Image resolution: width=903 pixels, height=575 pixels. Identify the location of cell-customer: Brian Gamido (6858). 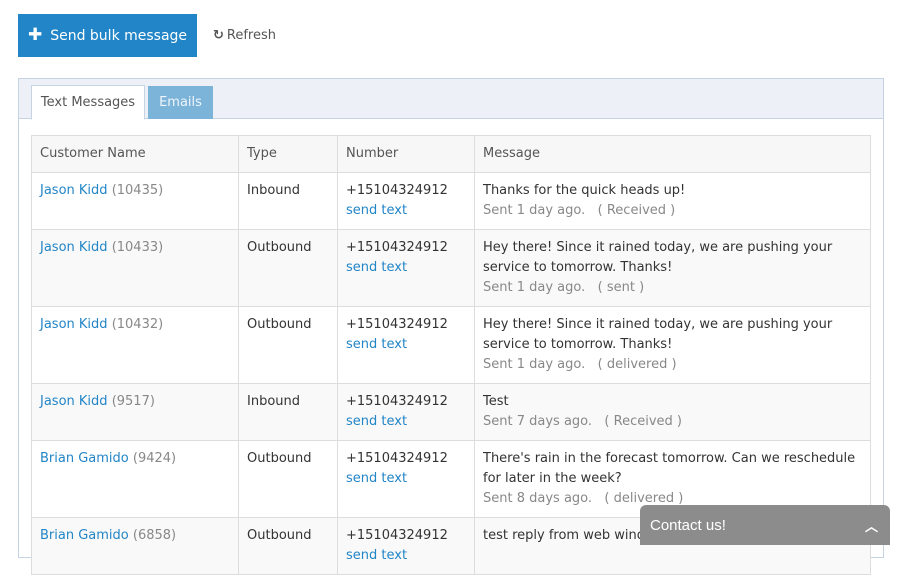
(135, 546).